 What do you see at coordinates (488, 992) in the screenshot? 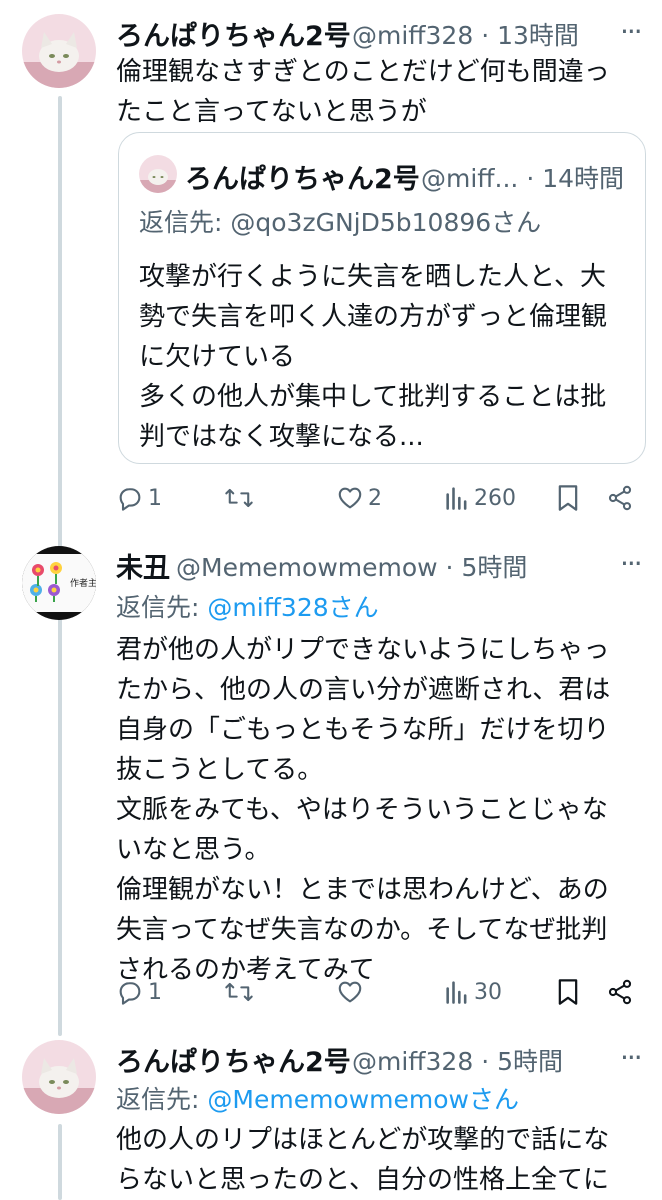
I see `views-count: 30` at bounding box center [488, 992].